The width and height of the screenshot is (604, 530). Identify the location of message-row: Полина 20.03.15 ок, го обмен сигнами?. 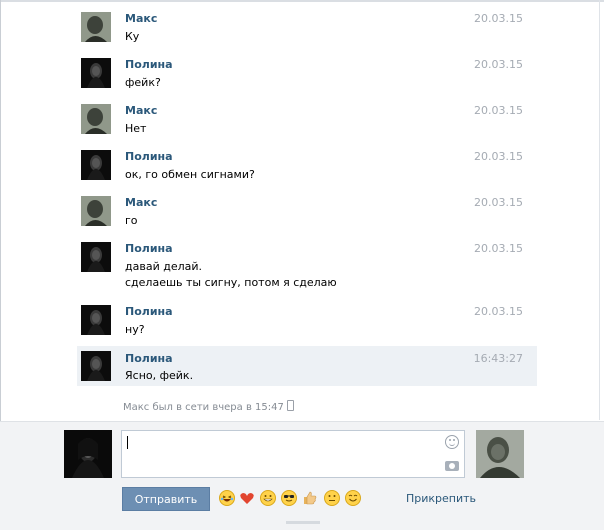
(307, 167).